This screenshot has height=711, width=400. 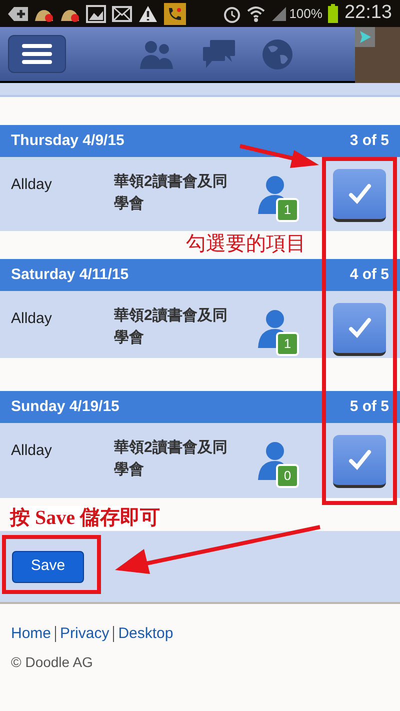 What do you see at coordinates (52, 662) in the screenshot?
I see `copyright-text: © Doodle AG` at bounding box center [52, 662].